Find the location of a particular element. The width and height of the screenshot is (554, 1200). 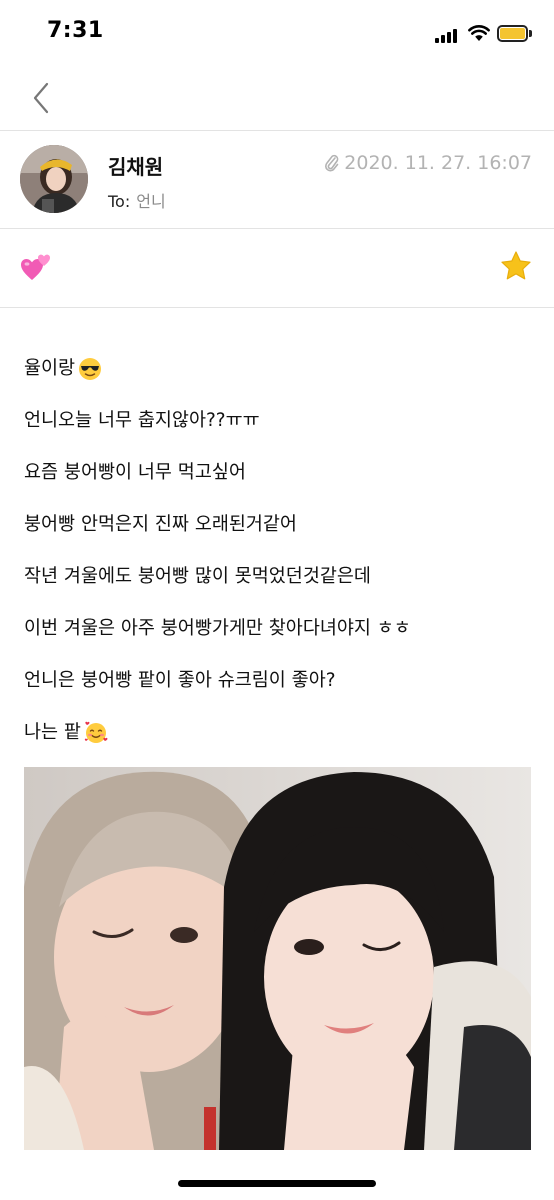

actions-divider is located at coordinates (277, 307).